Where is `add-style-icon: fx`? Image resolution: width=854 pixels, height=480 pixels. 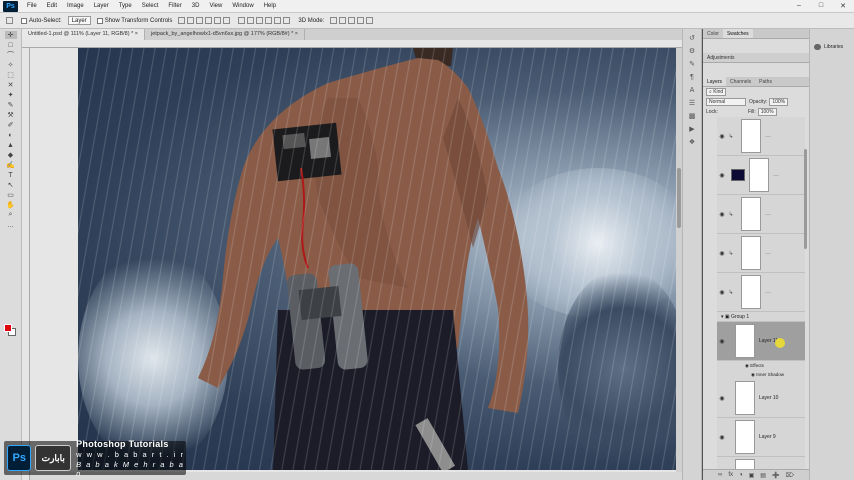 add-style-icon: fx is located at coordinates (730, 475).